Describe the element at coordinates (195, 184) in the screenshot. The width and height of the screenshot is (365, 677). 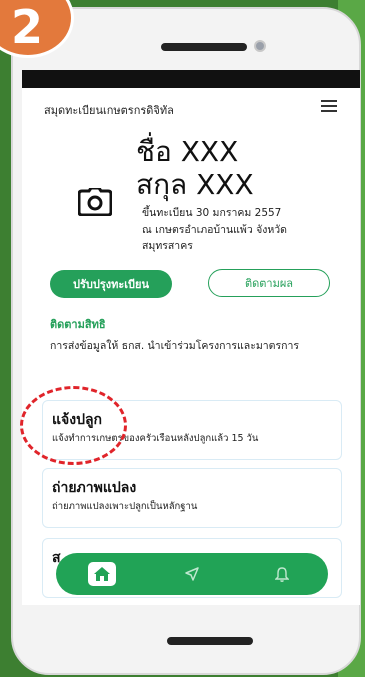
I see `profile-surname: สกุล XXX` at that location.